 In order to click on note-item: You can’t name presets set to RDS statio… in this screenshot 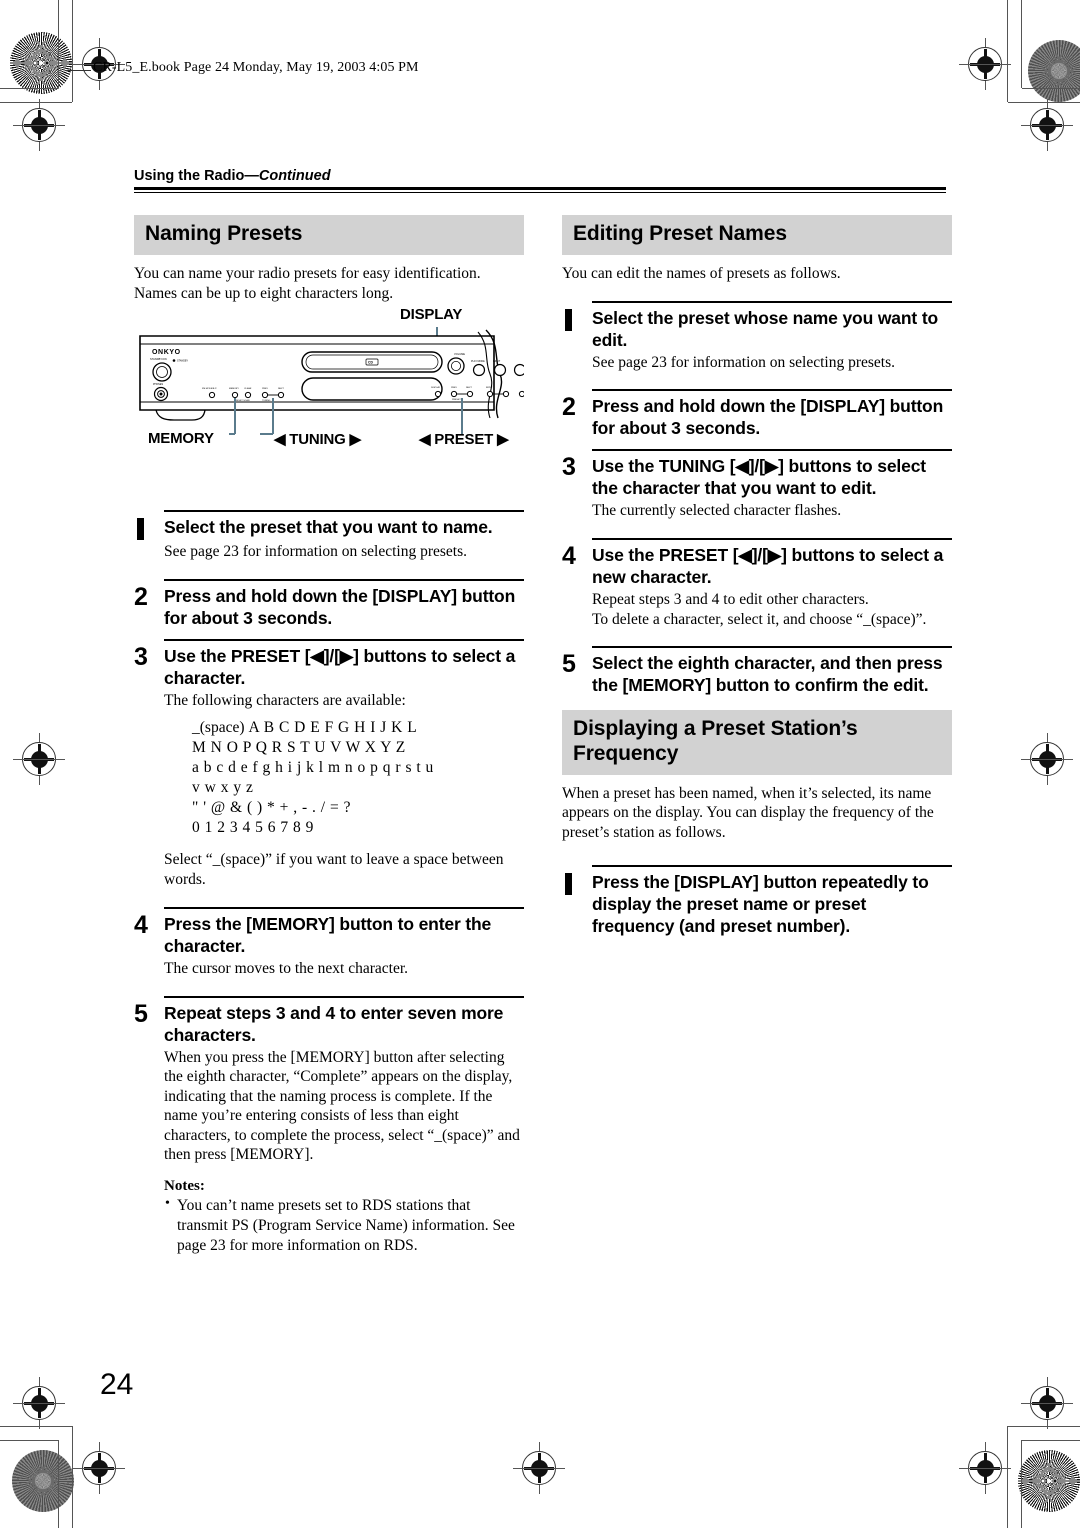, I will do `click(344, 1225)`.